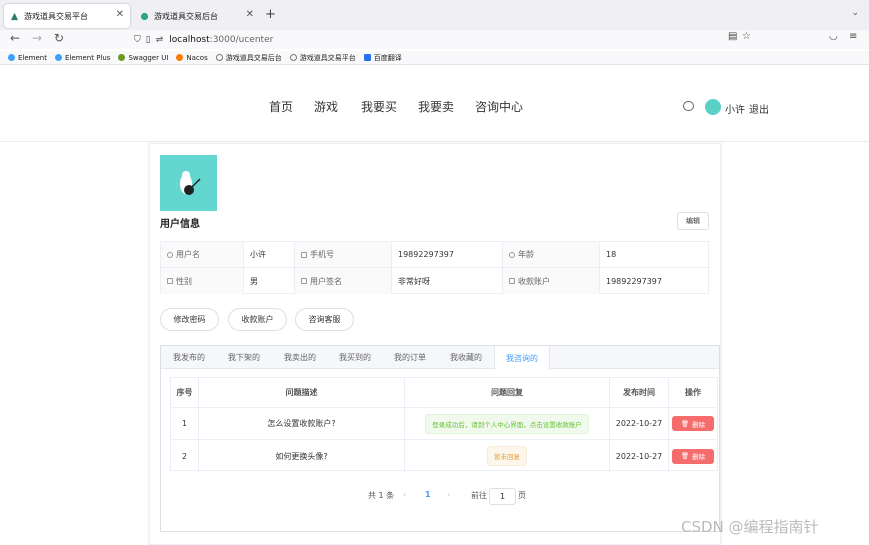 This screenshot has height=545, width=869. I want to click on payment-account-button: 收款账户, so click(257, 319).